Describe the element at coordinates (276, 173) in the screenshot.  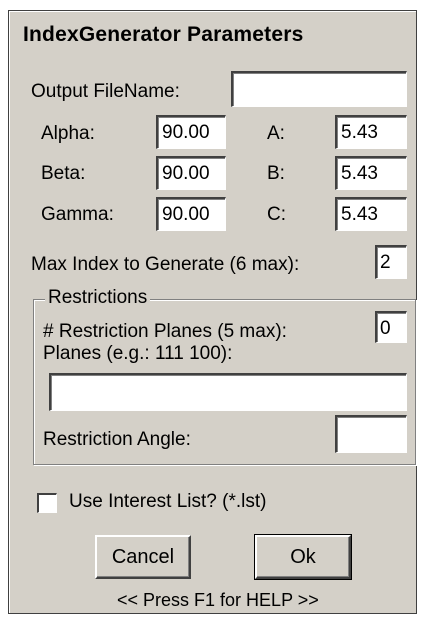
I see `b-label: B:` at that location.